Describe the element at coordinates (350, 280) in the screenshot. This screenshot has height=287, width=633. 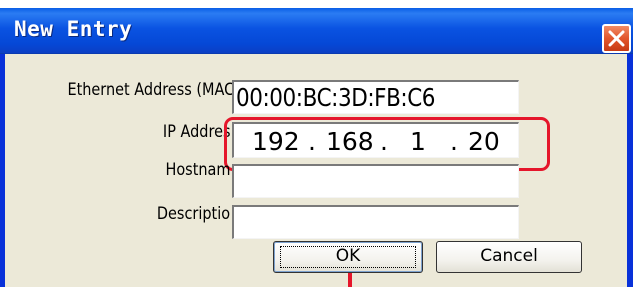
I see `pointer-annotation-line` at that location.